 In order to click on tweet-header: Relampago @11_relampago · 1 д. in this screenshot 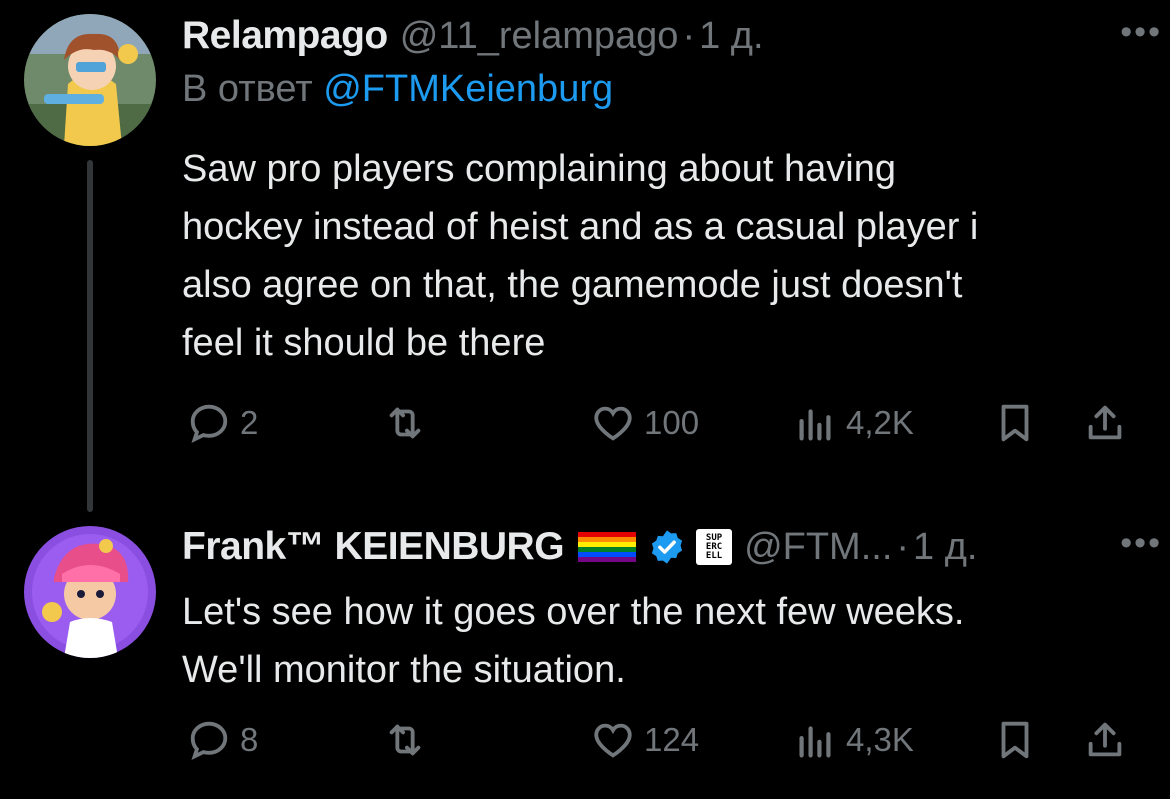, I will do `click(666, 36)`.